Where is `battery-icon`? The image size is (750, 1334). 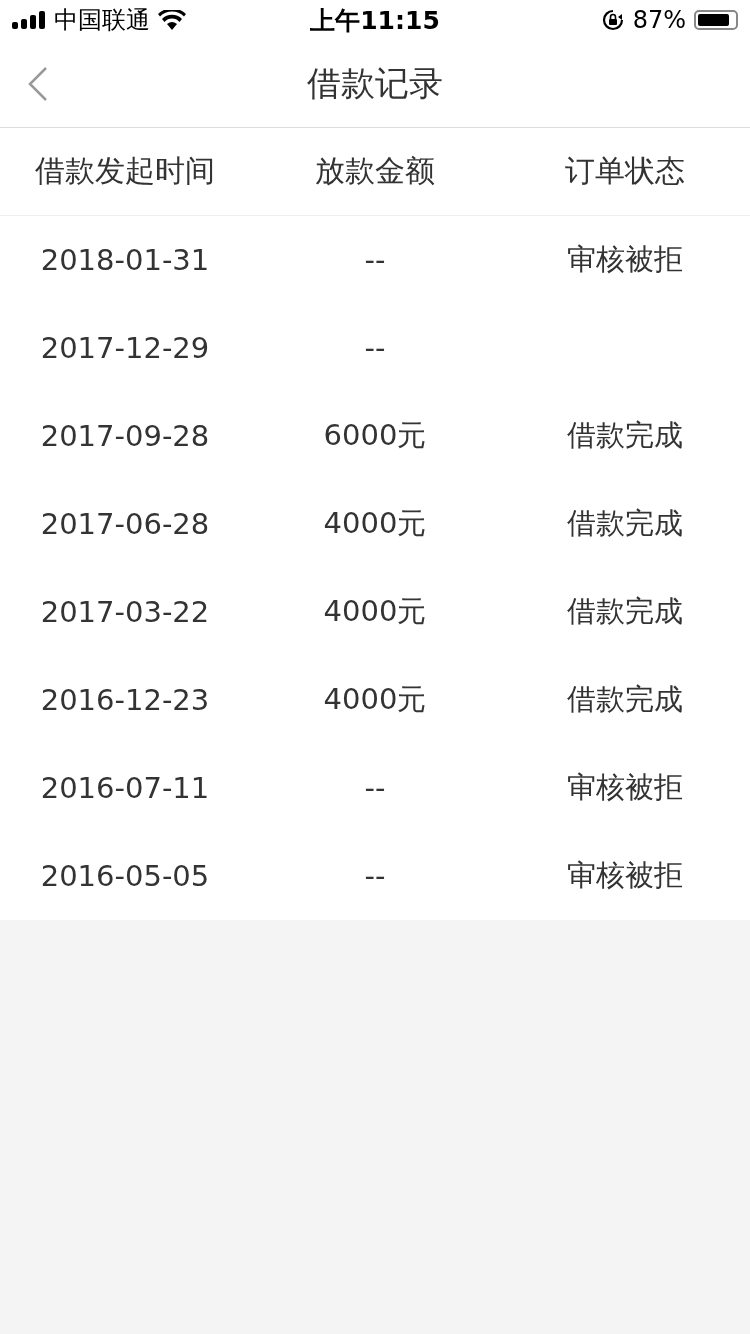
battery-icon is located at coordinates (716, 20).